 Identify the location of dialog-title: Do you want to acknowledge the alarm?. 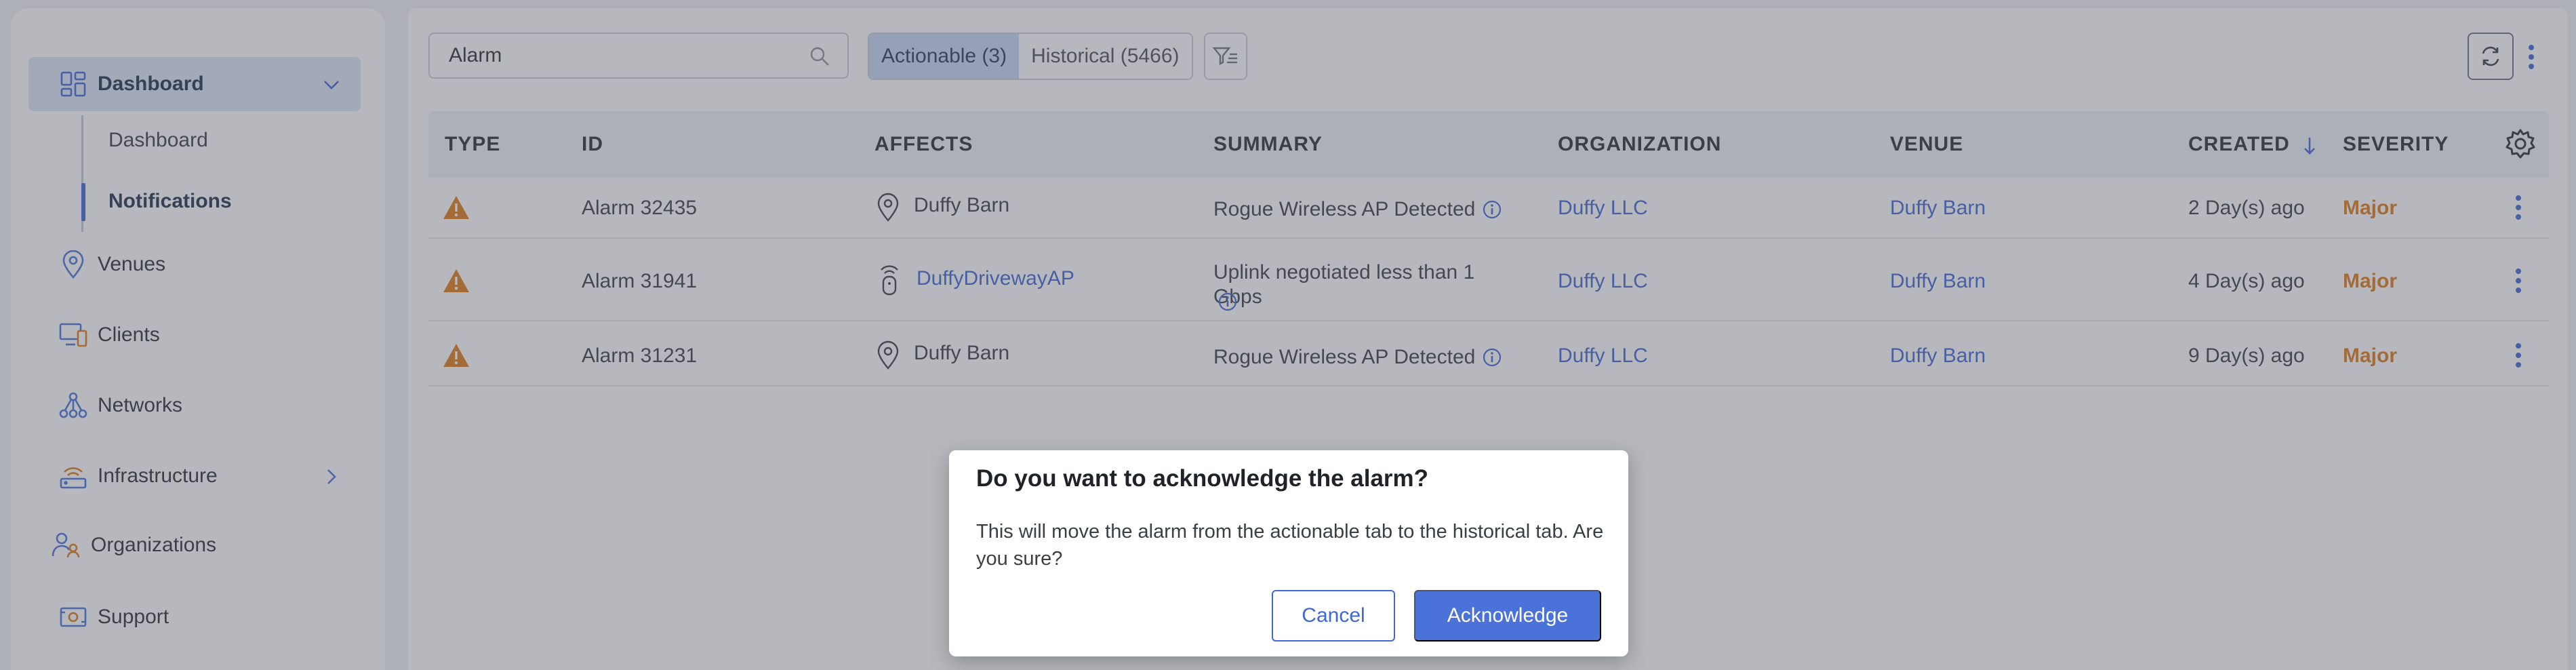
(1202, 478).